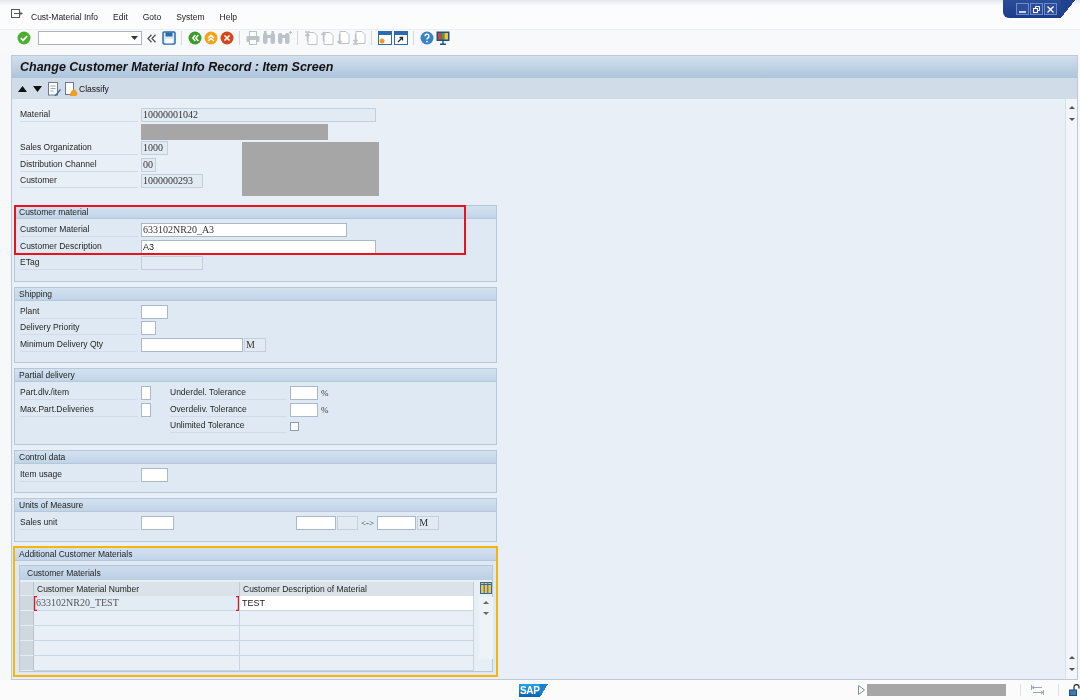 Image resolution: width=1080 pixels, height=700 pixels. Describe the element at coordinates (79, 328) in the screenshot. I see `field-label: Delivery Priority` at that location.